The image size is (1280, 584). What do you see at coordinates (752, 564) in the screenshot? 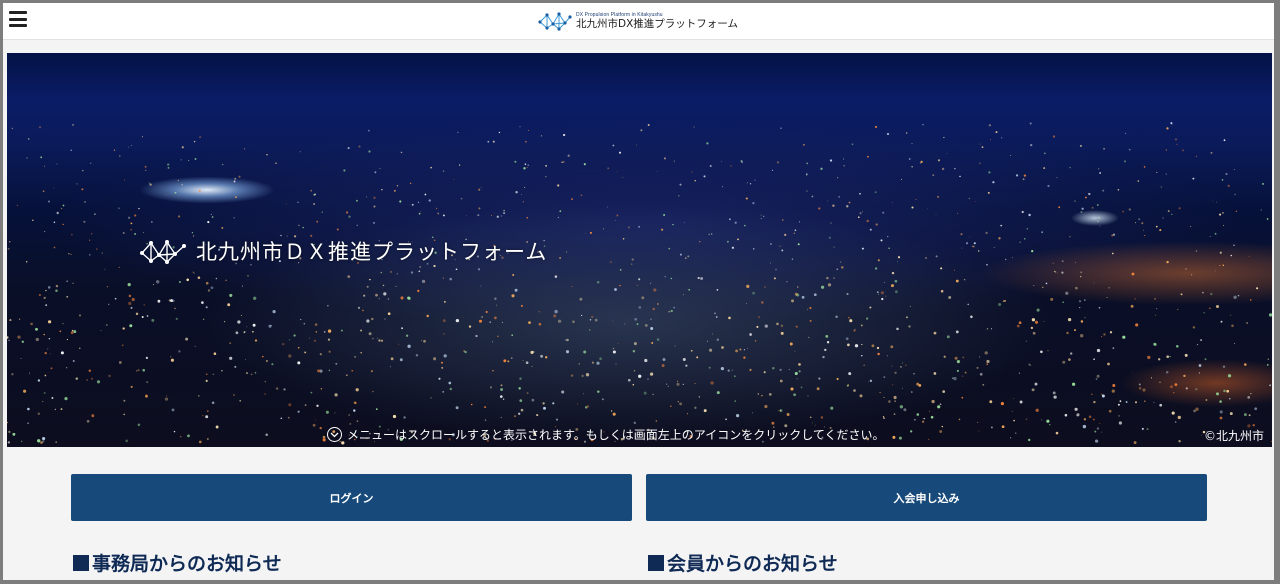
I see `member-news-heading-text: 会員からのお知らせ` at bounding box center [752, 564].